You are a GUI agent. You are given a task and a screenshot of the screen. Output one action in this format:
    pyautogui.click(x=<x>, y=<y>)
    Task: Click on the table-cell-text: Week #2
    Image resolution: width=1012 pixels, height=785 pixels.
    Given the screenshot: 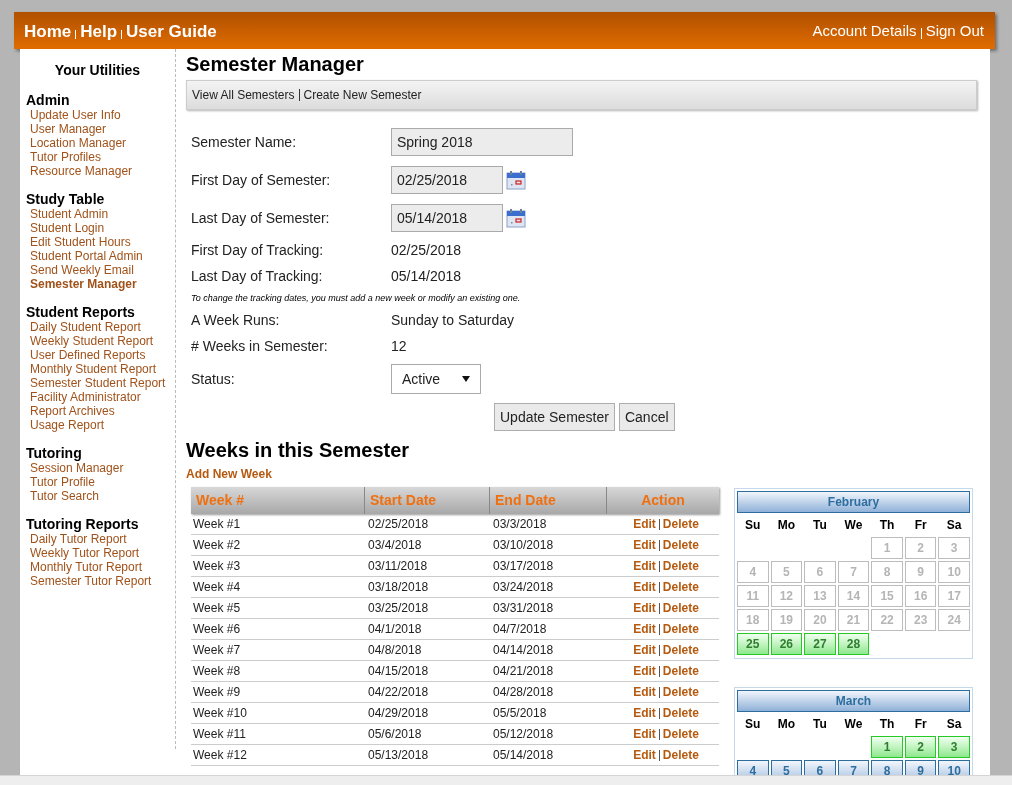 What is the action you would take?
    pyautogui.click(x=217, y=545)
    